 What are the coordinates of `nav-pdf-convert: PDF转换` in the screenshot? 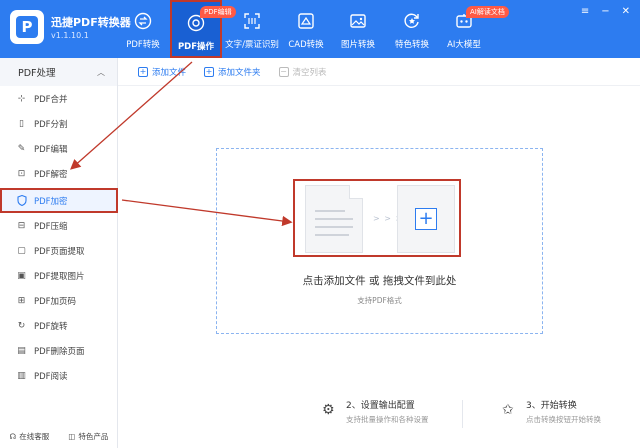 It's located at (143, 29).